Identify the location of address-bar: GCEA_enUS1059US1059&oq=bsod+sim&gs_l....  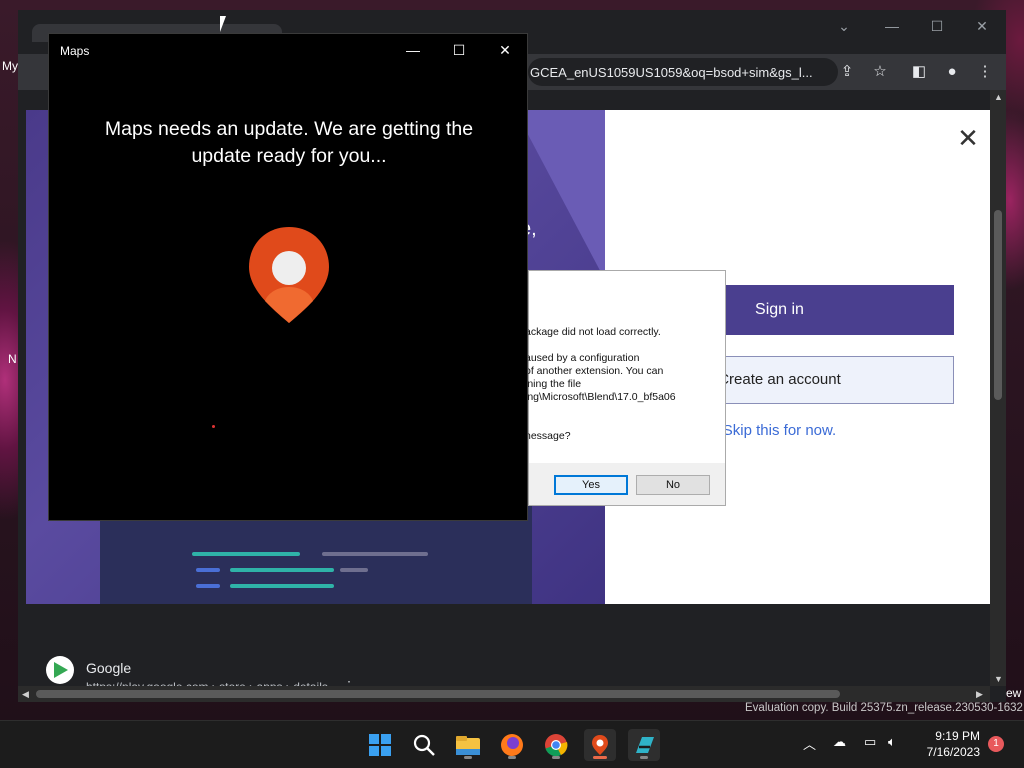
(683, 72).